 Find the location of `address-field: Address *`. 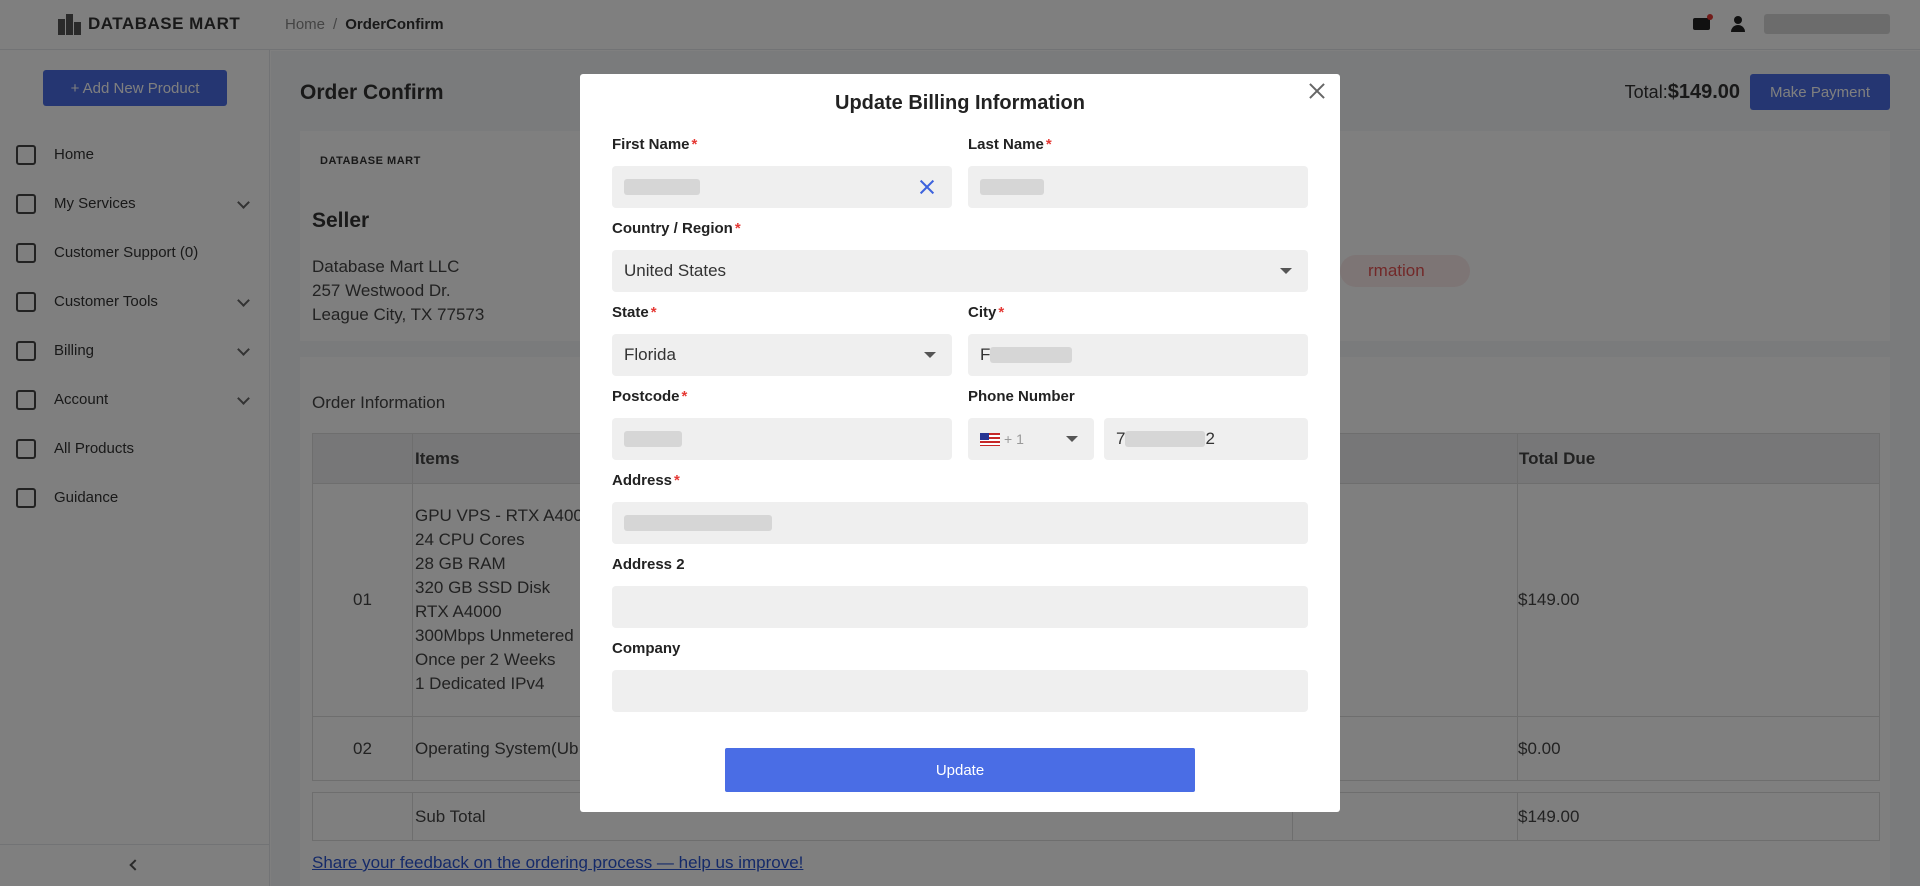

address-field: Address * is located at coordinates (960, 508).